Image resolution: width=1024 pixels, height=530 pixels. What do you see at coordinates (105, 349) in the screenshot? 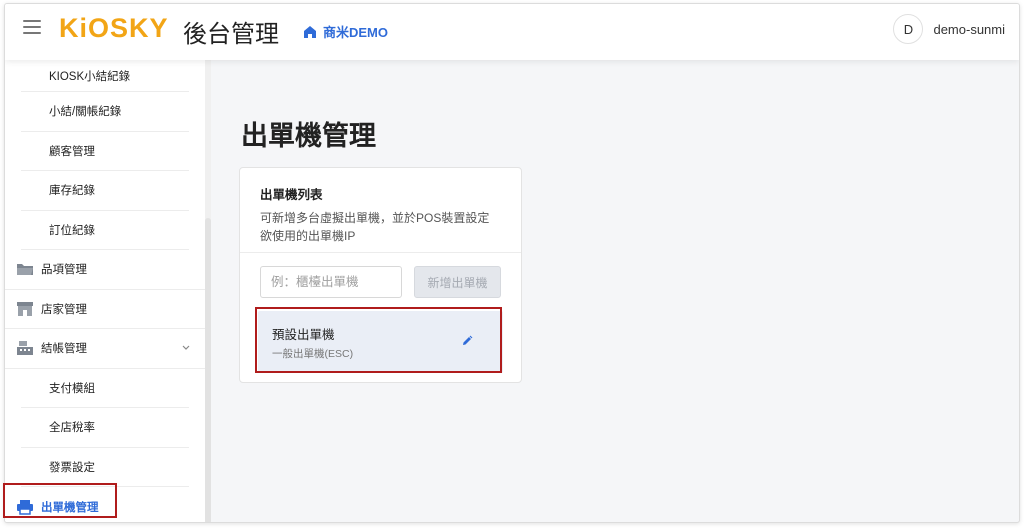
I see `sidebar-item-checkout: 結帳管理` at bounding box center [105, 349].